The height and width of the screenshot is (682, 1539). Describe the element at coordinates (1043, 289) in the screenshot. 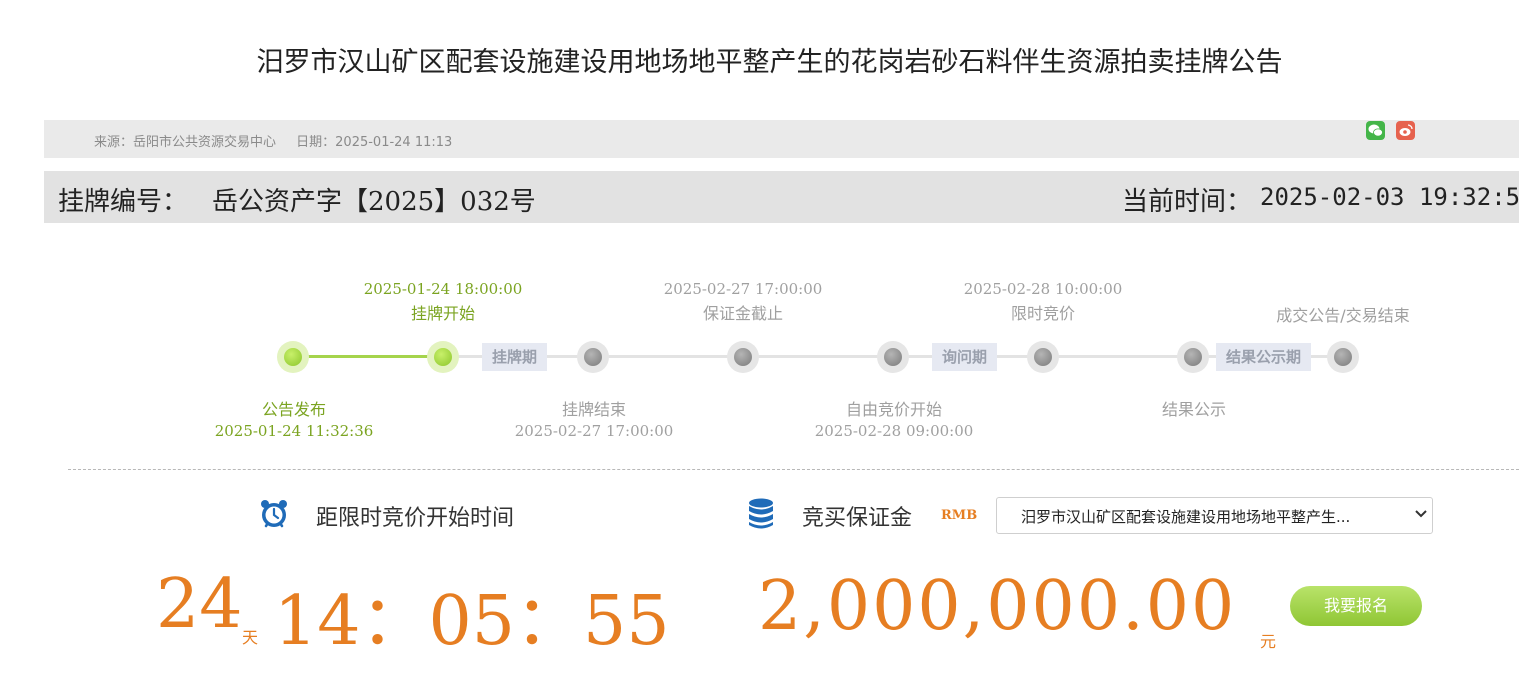

I see `event-time: 2025-02-28 10:00:00` at that location.